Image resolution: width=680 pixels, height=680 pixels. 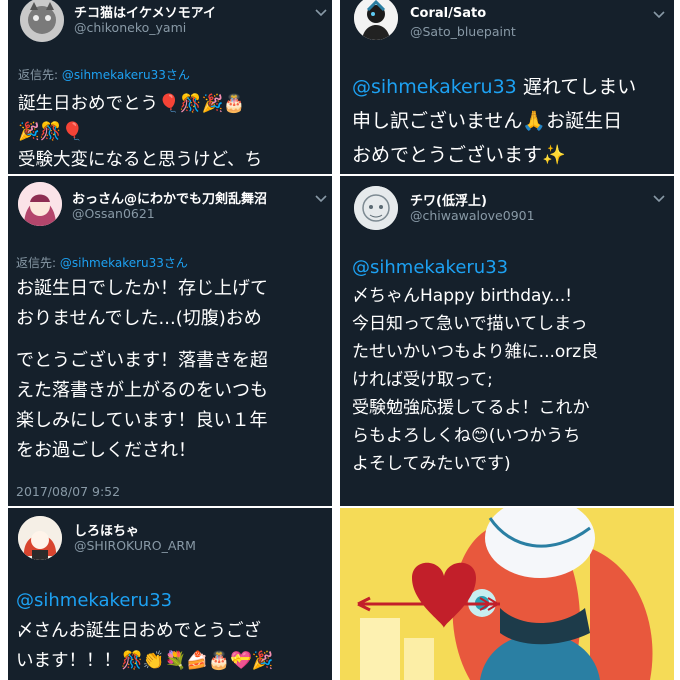 I want to click on tweet-line: 🎉🎊🎈, so click(x=51, y=132).